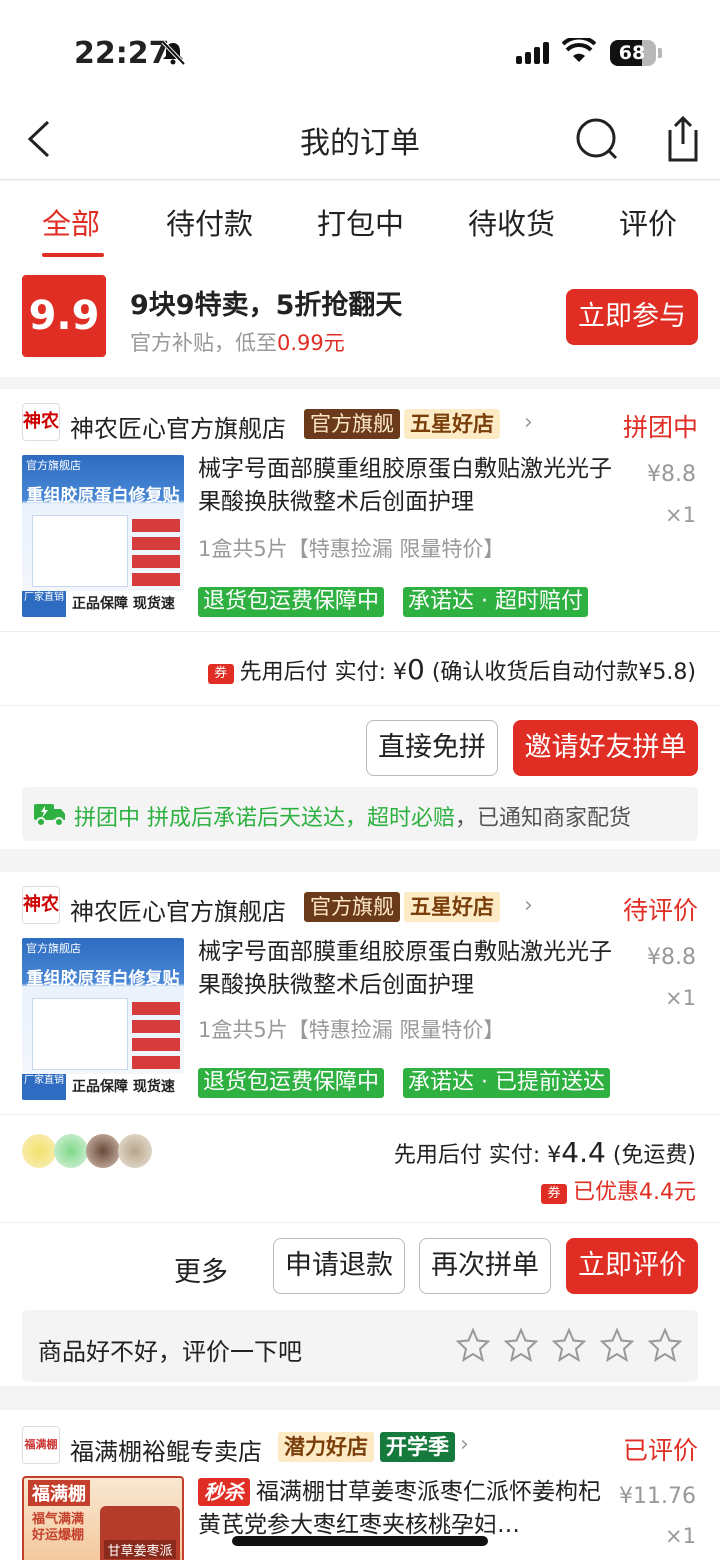  What do you see at coordinates (679, 139) in the screenshot?
I see `share-icon` at bounding box center [679, 139].